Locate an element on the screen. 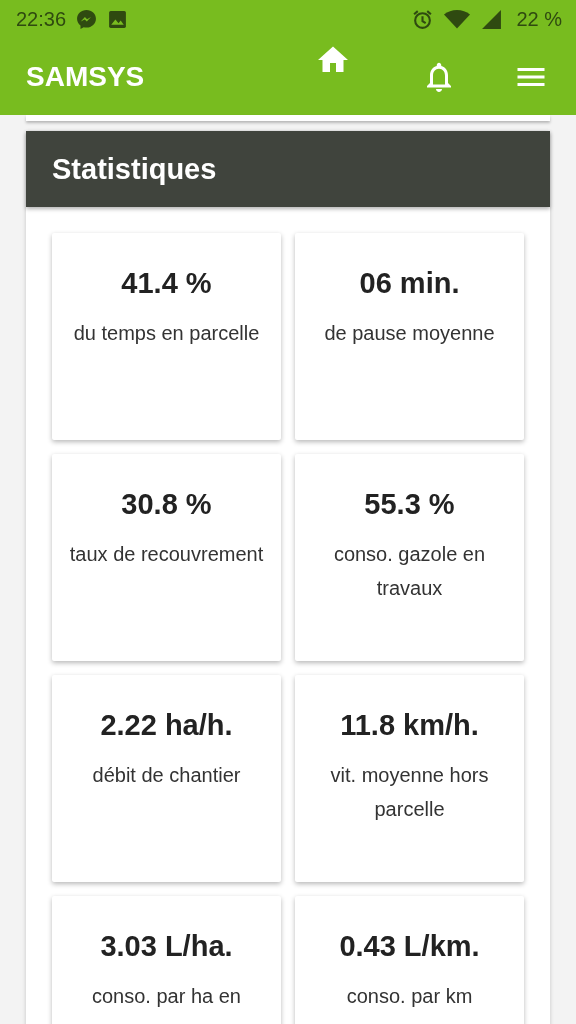 This screenshot has width=576, height=1024. wifi-icon is located at coordinates (457, 19).